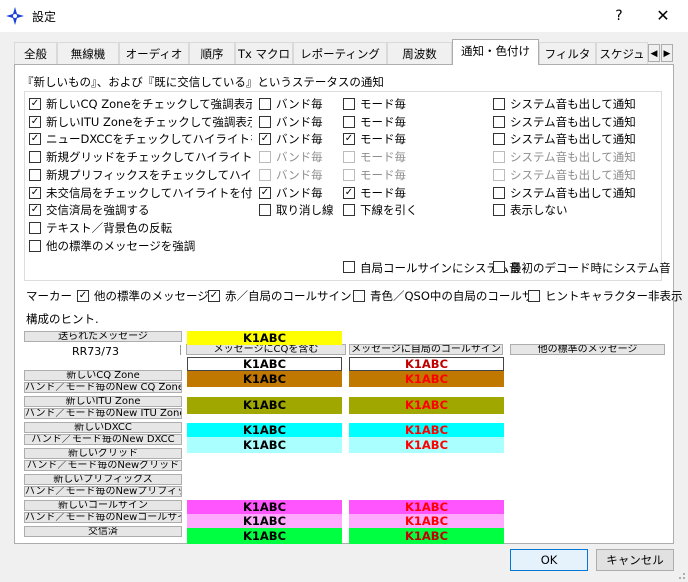 This screenshot has width=688, height=582. I want to click on tab-8: フィルタ, so click(567, 53).